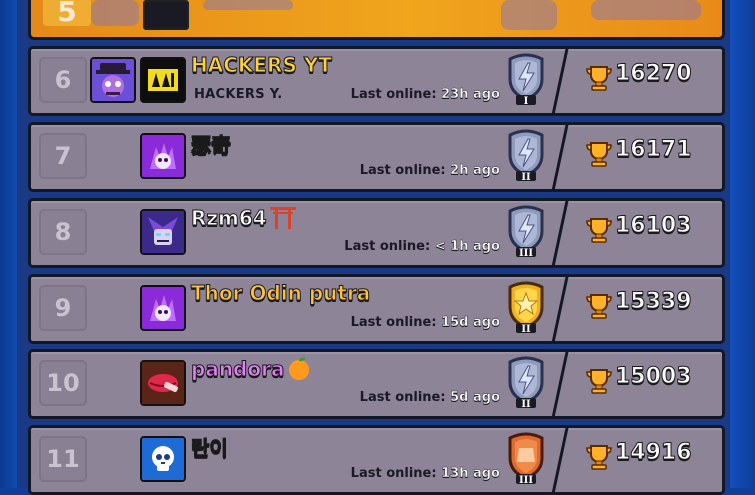 The image size is (755, 495). I want to click on rank-number: 8, so click(63, 232).